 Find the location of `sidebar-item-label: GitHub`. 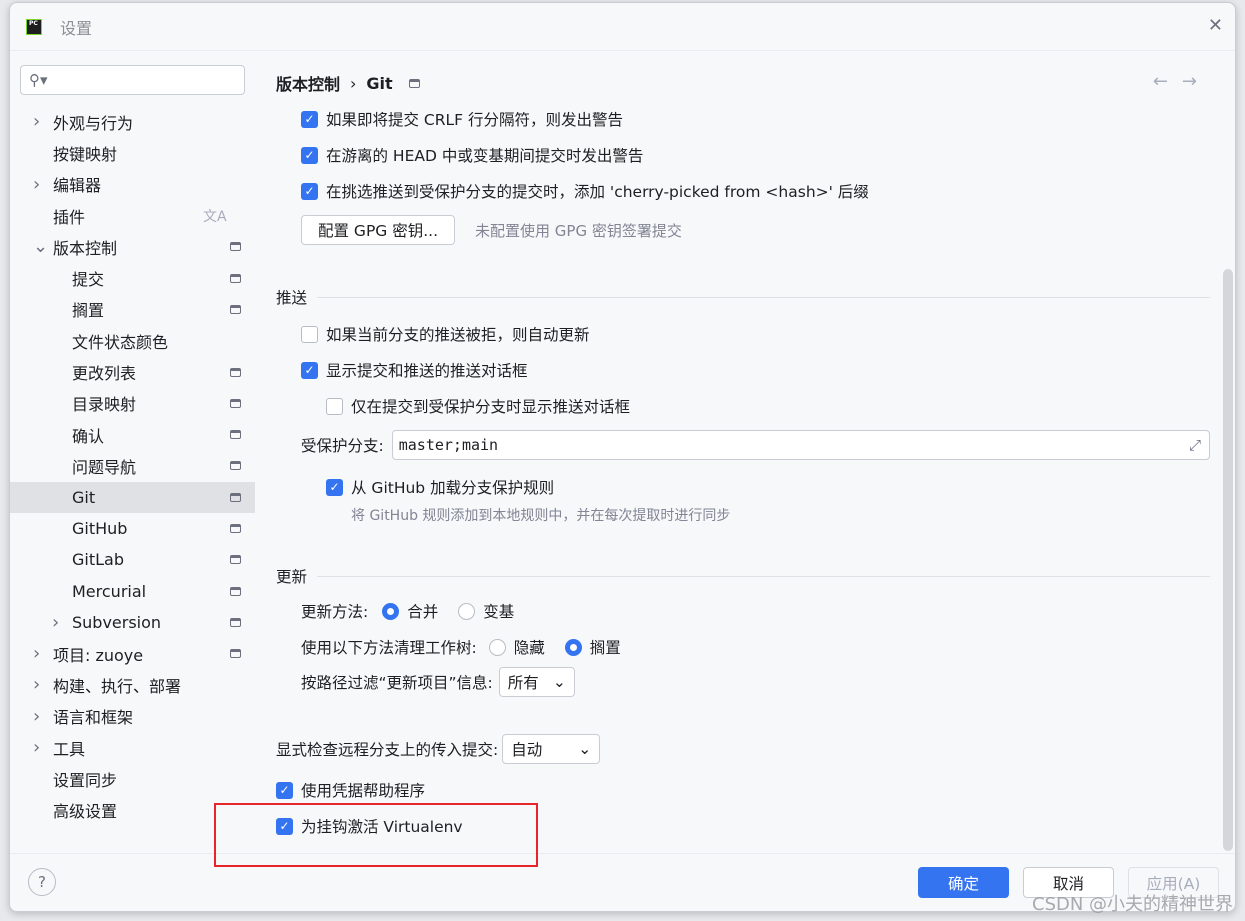

sidebar-item-label: GitHub is located at coordinates (100, 528).